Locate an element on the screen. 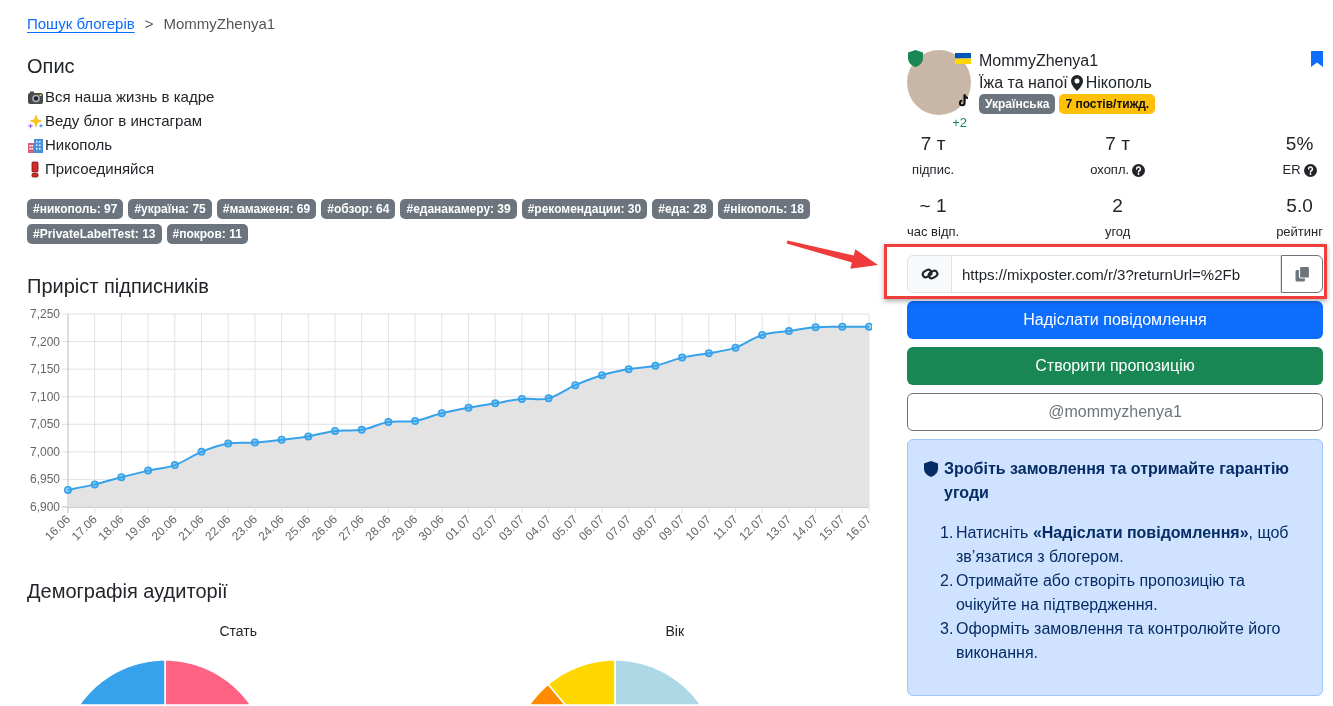 The image size is (1333, 706). sparkles-icon is located at coordinates (35, 121).